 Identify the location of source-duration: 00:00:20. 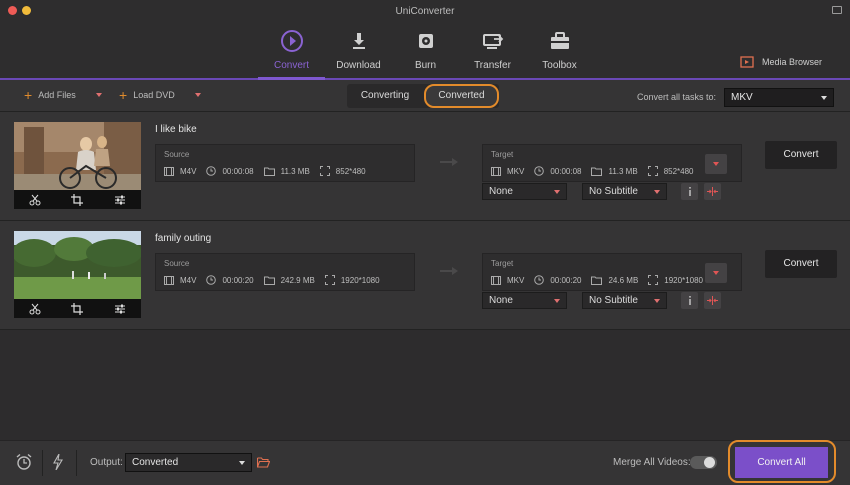
(238, 280).